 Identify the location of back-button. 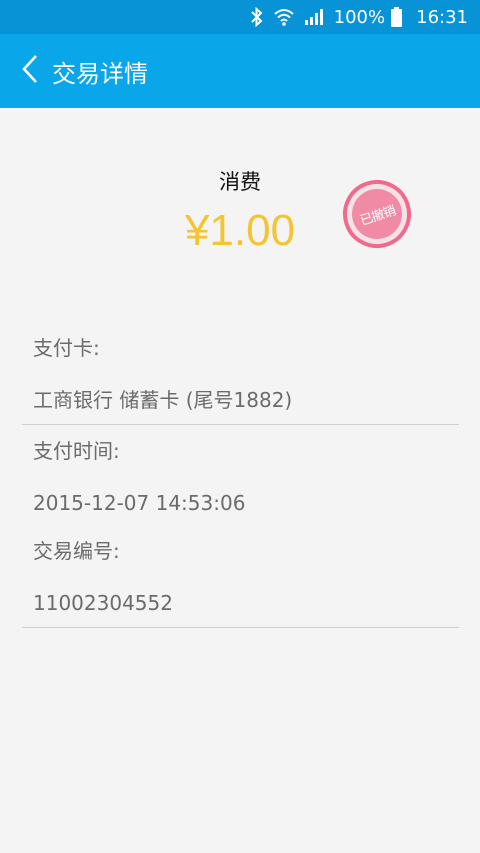
(30, 71).